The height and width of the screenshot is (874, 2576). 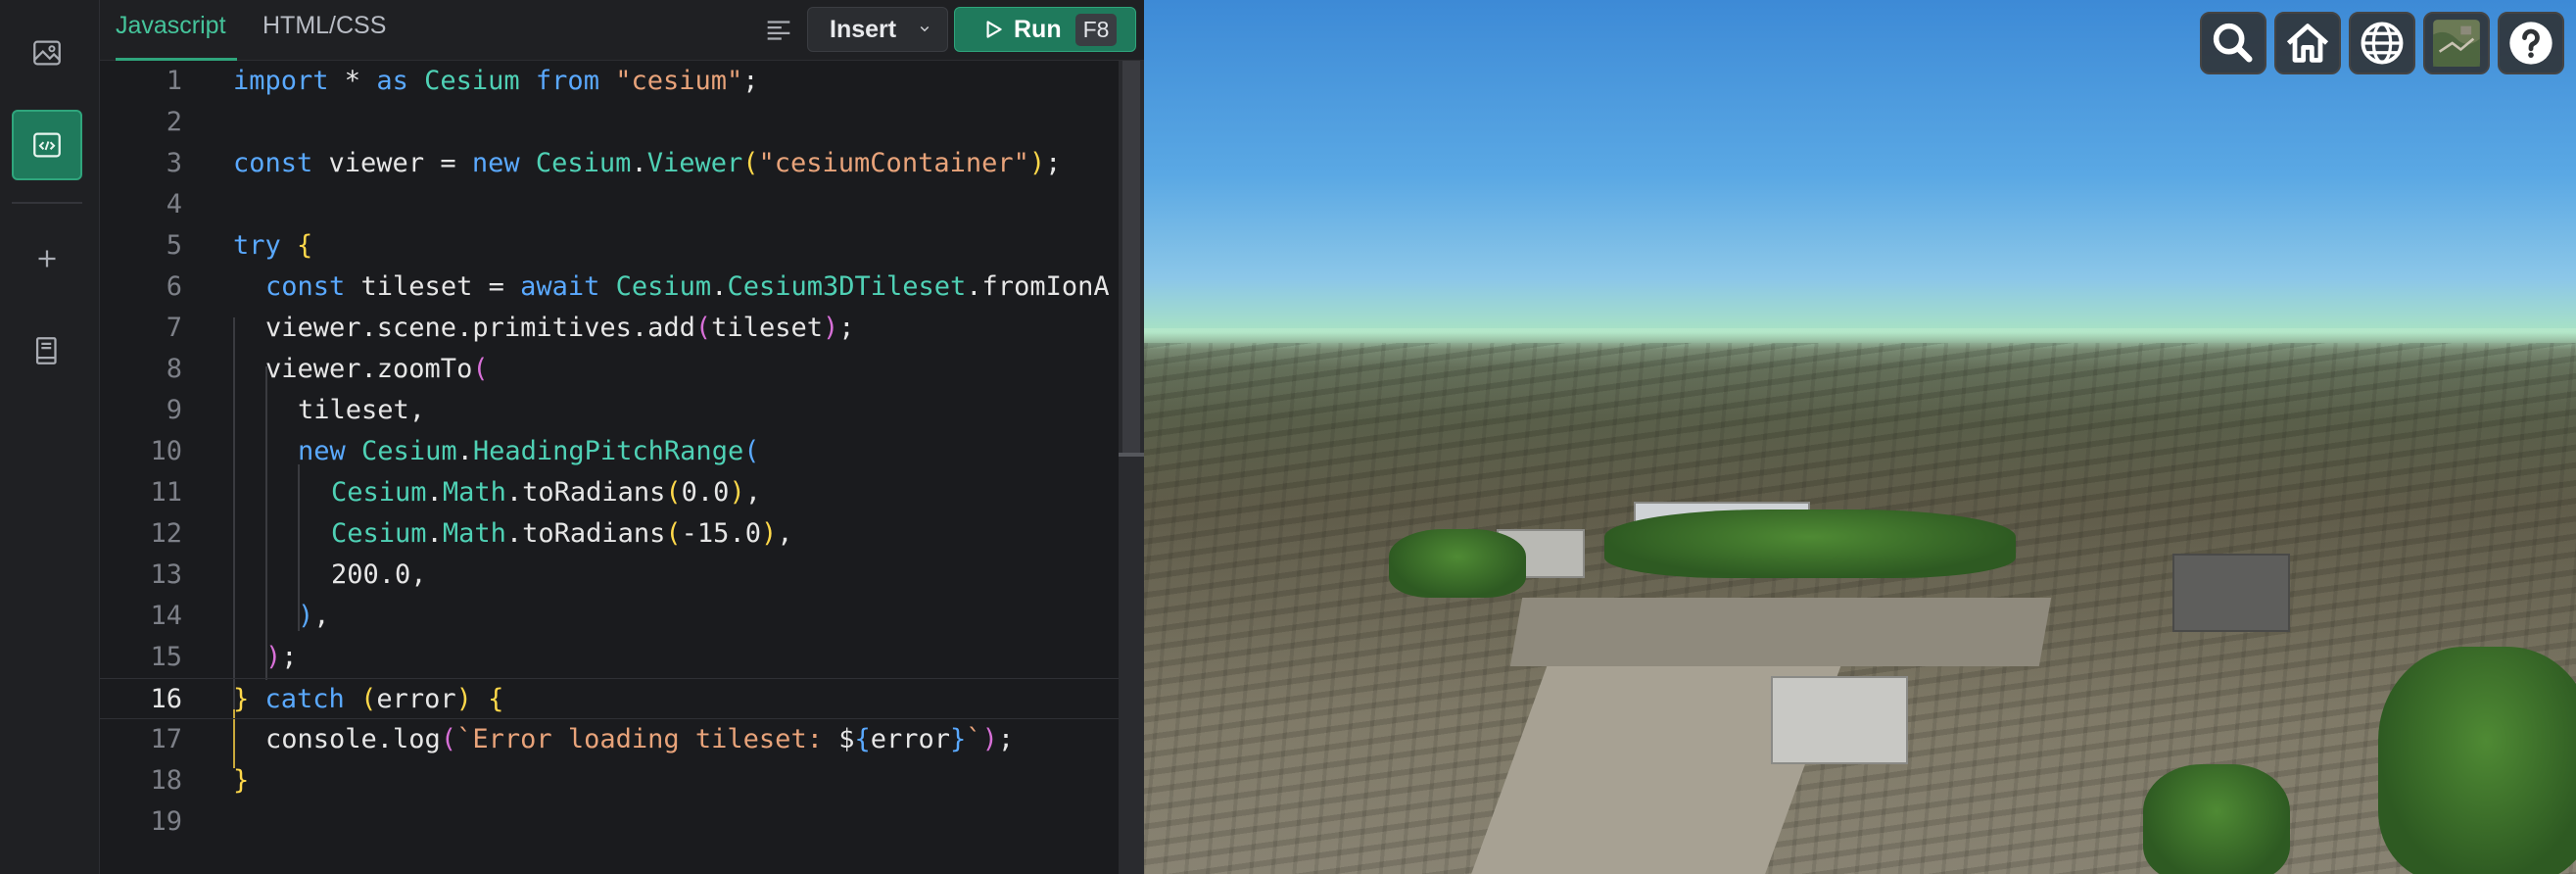 What do you see at coordinates (324, 31) in the screenshot?
I see `tab-html-css: HTML/CSS` at bounding box center [324, 31].